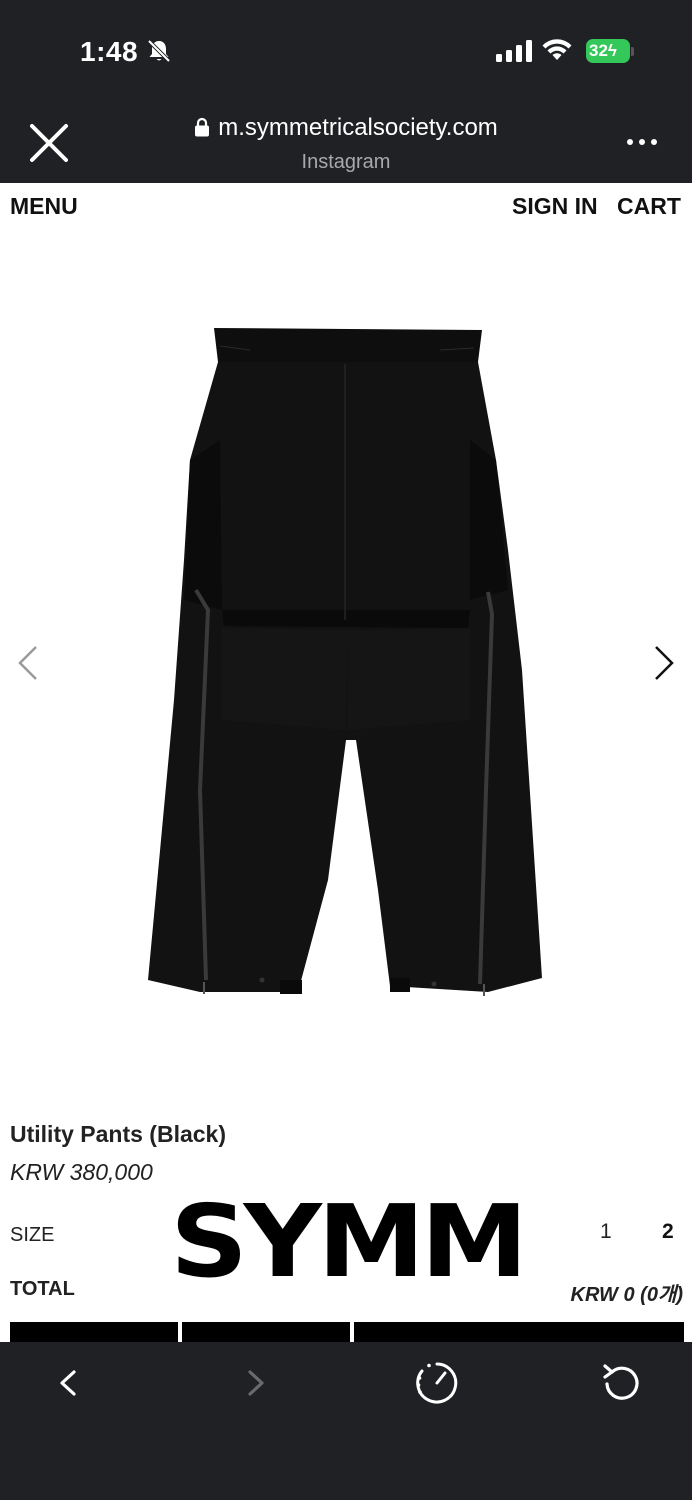 The image size is (692, 1500). What do you see at coordinates (346, 1421) in the screenshot?
I see `browser-toolbar` at bounding box center [346, 1421].